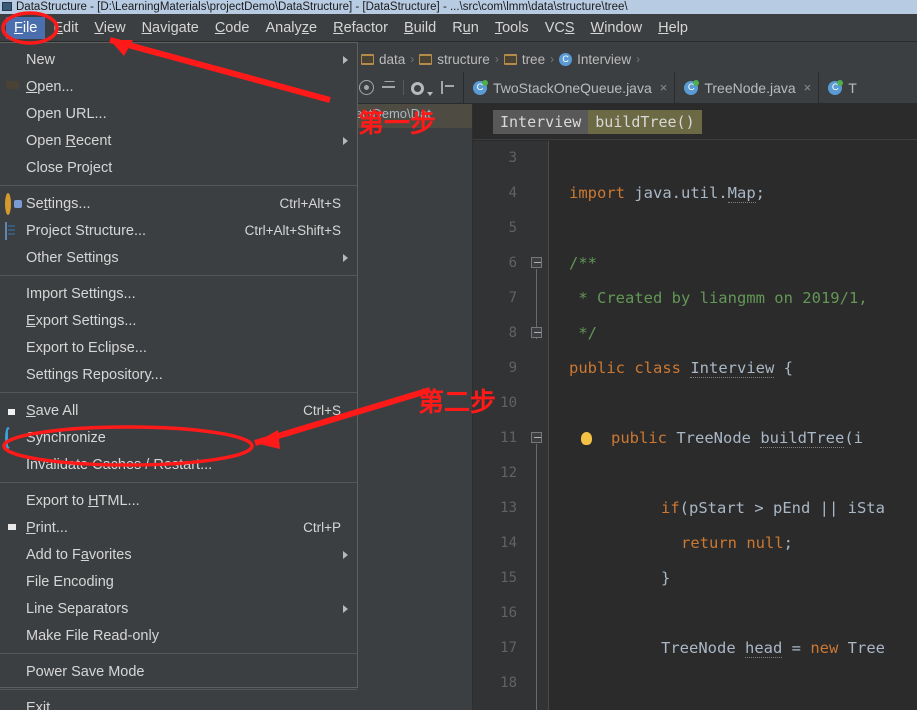 The image size is (917, 710). What do you see at coordinates (366, 87) in the screenshot?
I see `locate-icon` at bounding box center [366, 87].